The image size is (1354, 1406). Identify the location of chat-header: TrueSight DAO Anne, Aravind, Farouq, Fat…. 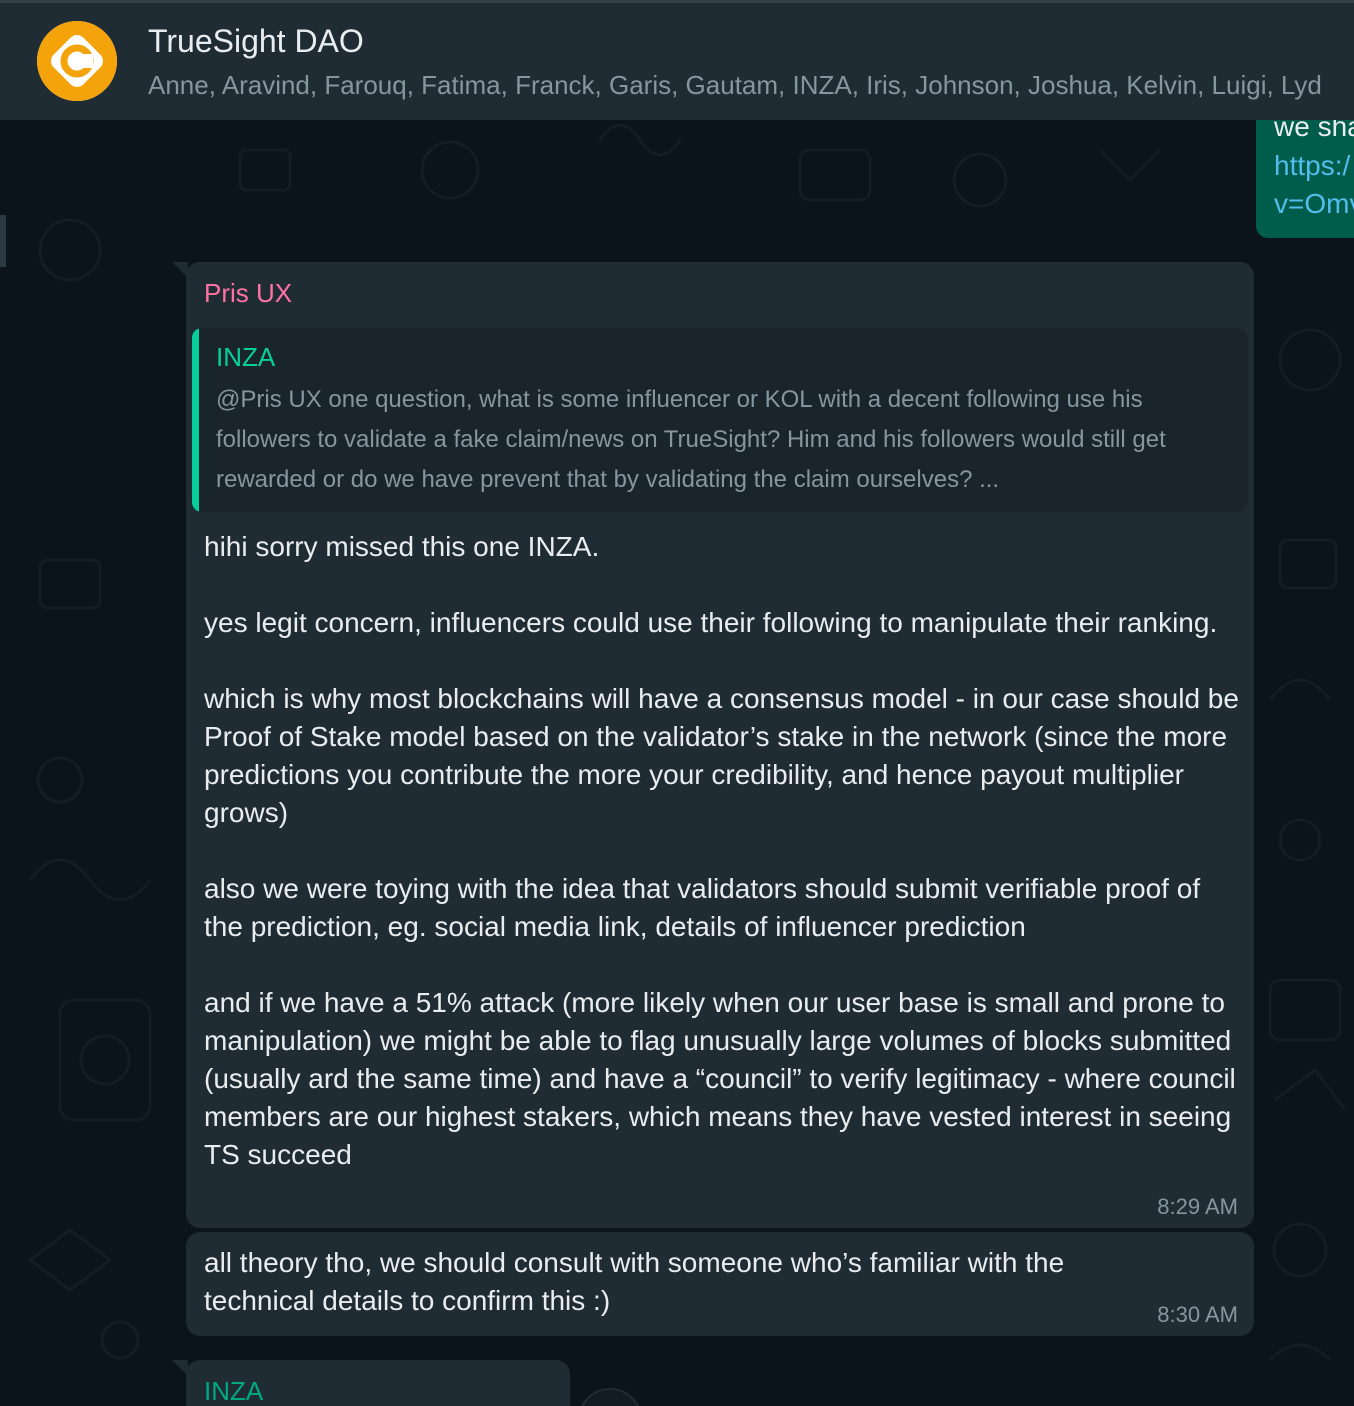
(677, 60).